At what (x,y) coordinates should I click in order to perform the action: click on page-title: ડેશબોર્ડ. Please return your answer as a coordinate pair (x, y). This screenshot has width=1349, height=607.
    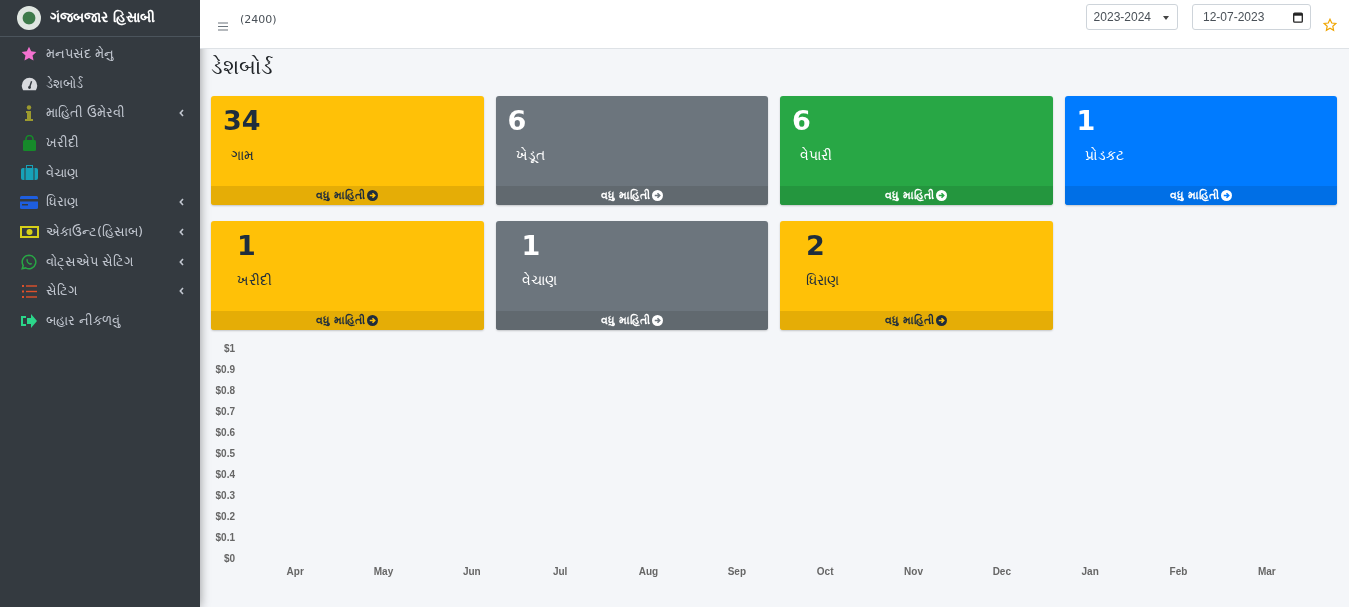
    Looking at the image, I should click on (242, 68).